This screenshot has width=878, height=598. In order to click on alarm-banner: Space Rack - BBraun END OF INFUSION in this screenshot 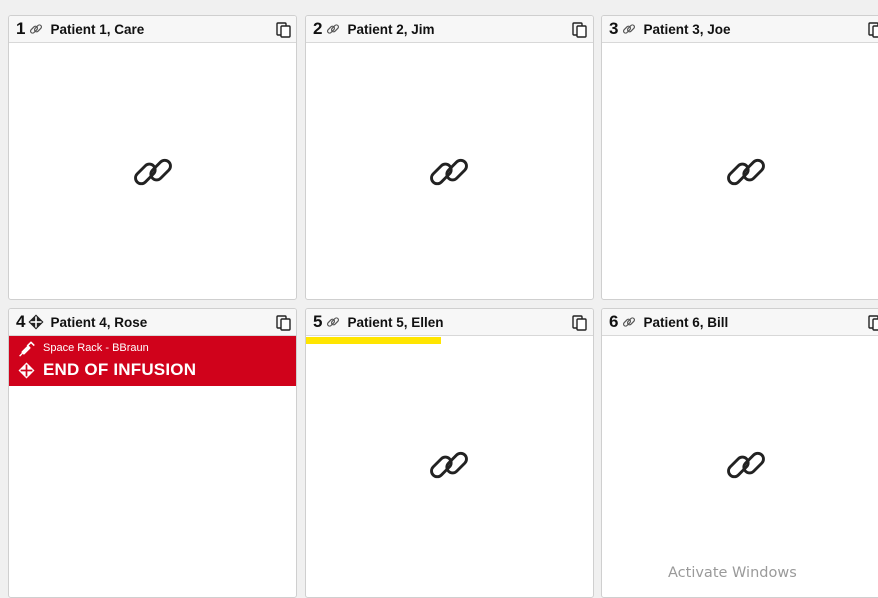, I will do `click(152, 361)`.